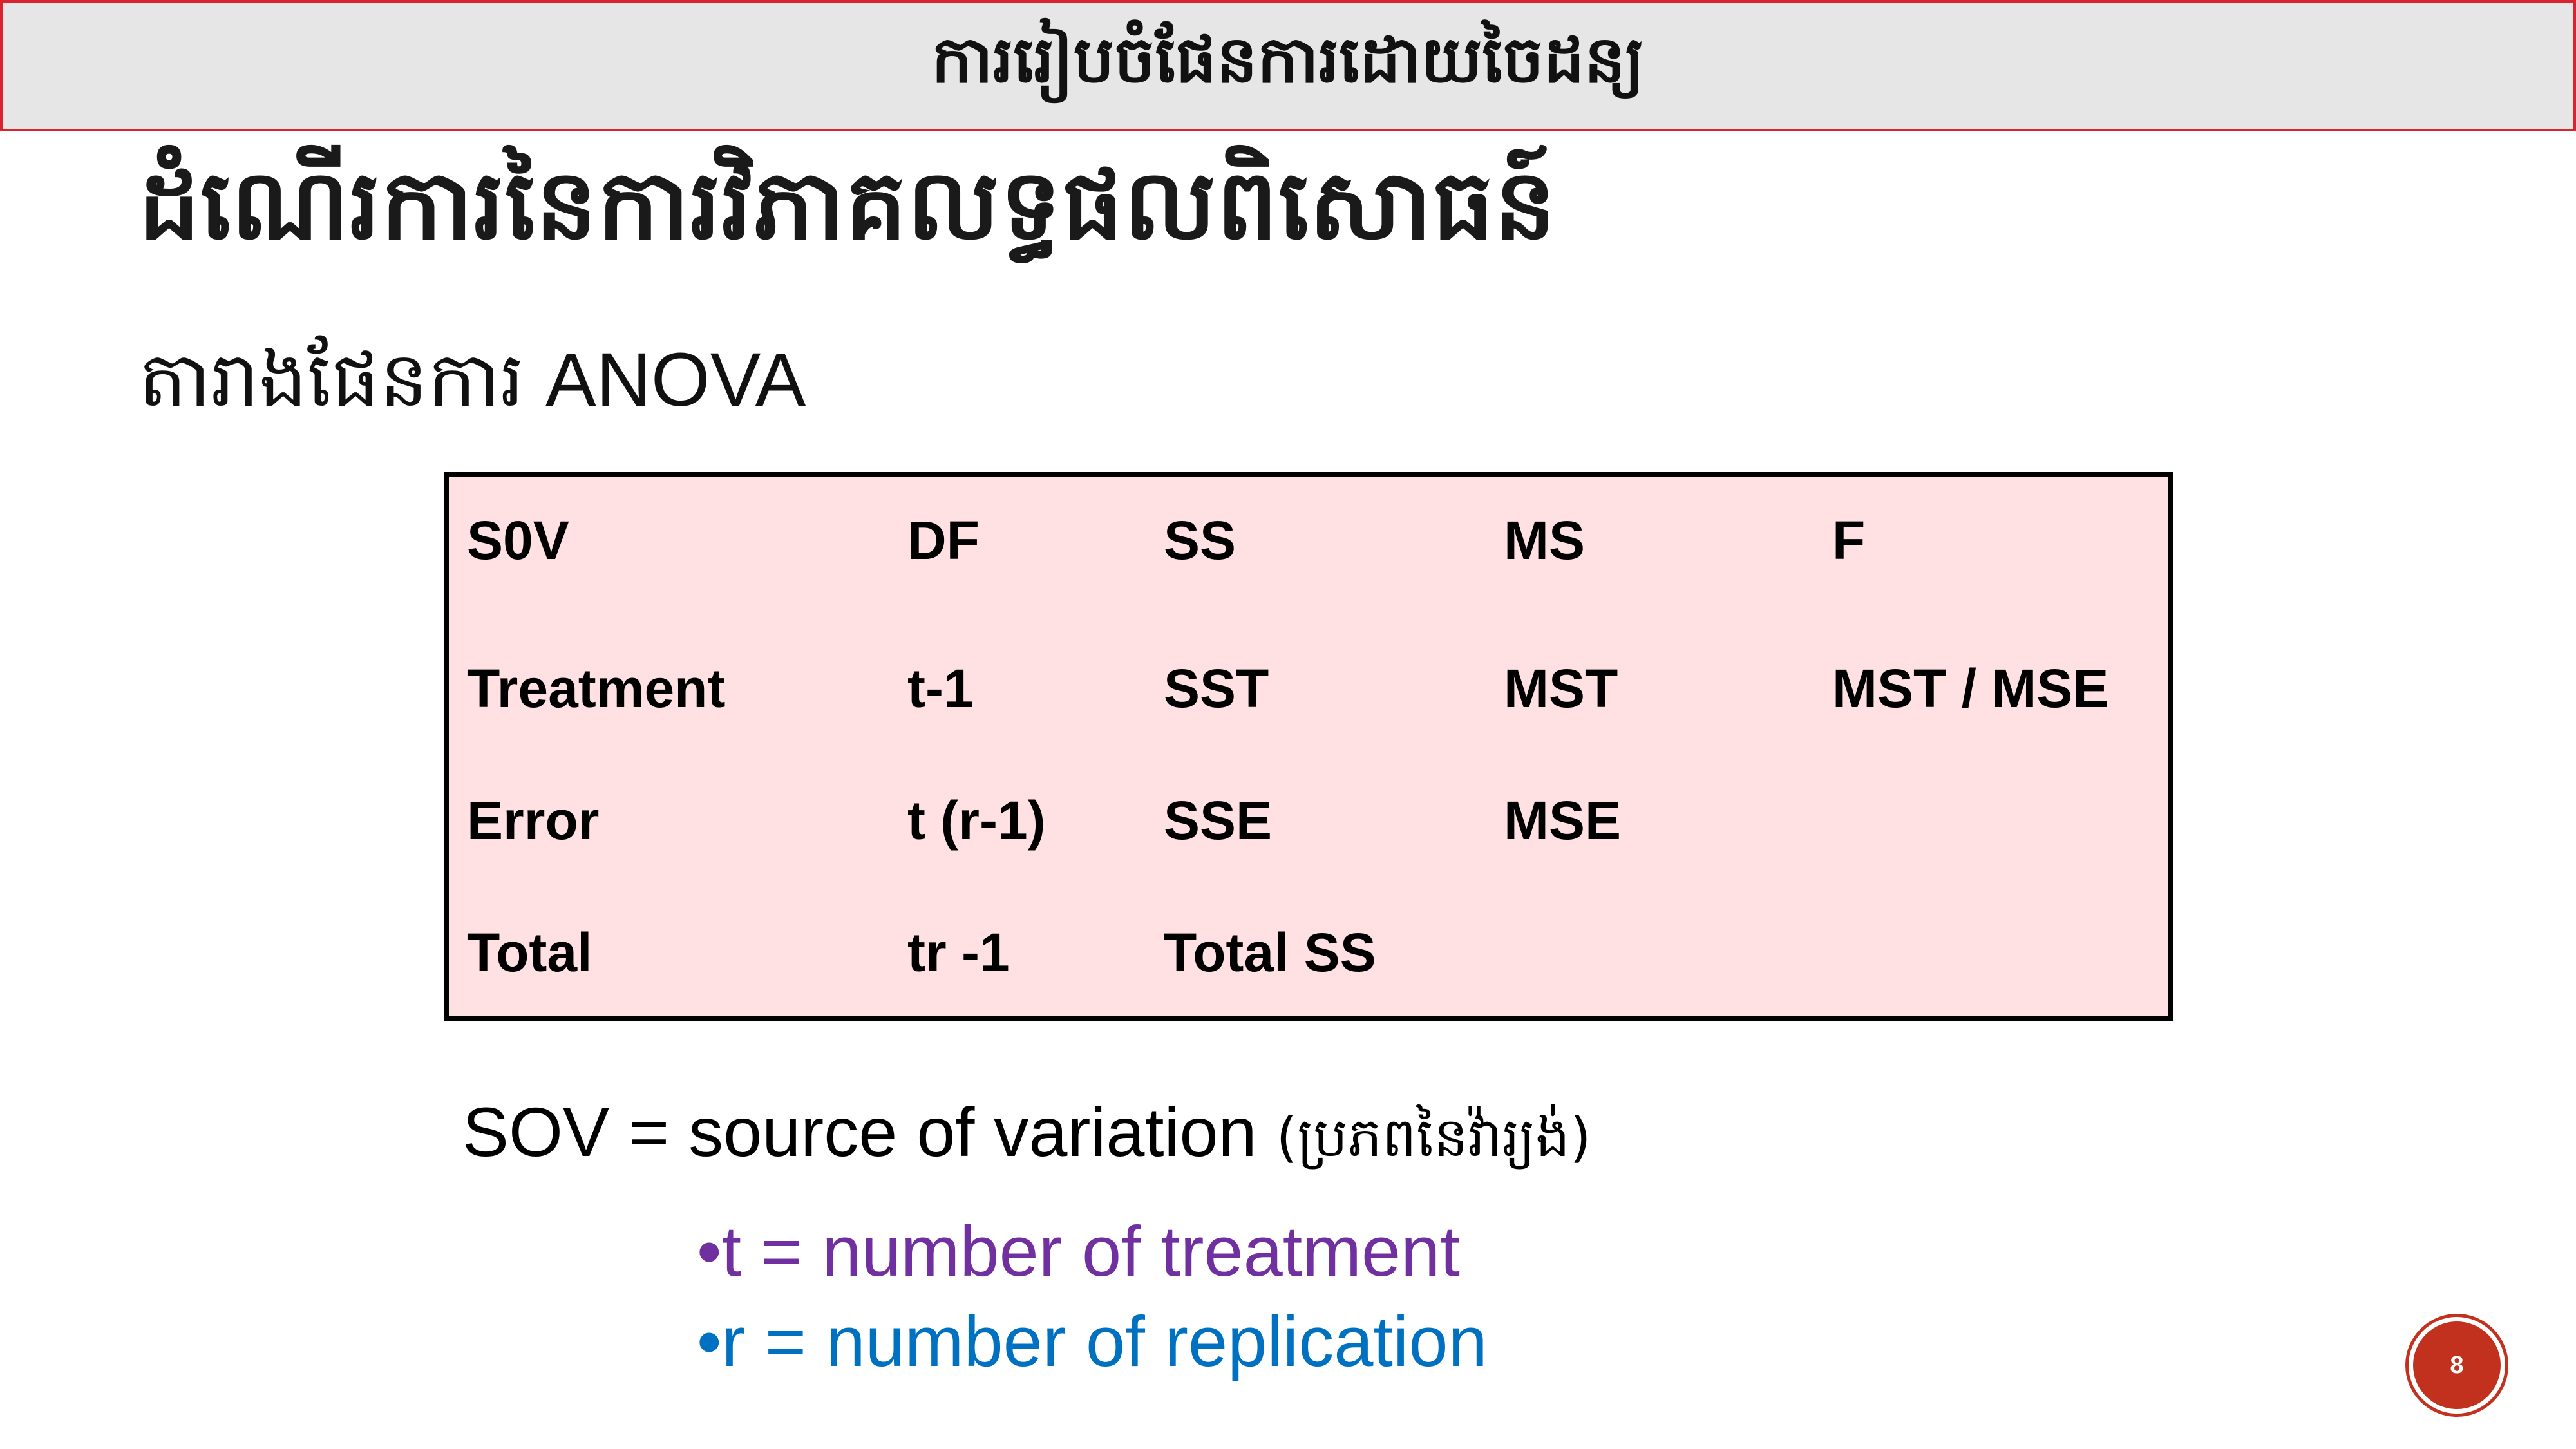 Image resolution: width=2576 pixels, height=1449 pixels. I want to click on page-number: 8, so click(2457, 1365).